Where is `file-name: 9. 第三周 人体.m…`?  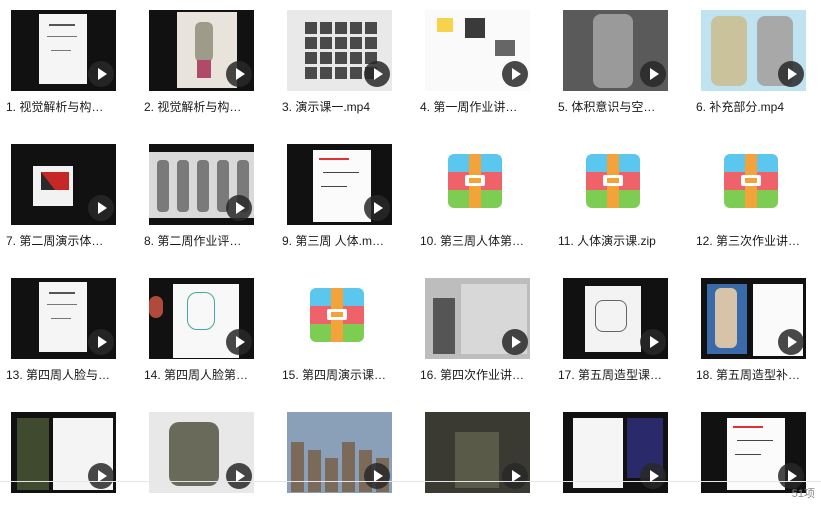
file-name: 9. 第三周 人体.m… is located at coordinates (342, 240).